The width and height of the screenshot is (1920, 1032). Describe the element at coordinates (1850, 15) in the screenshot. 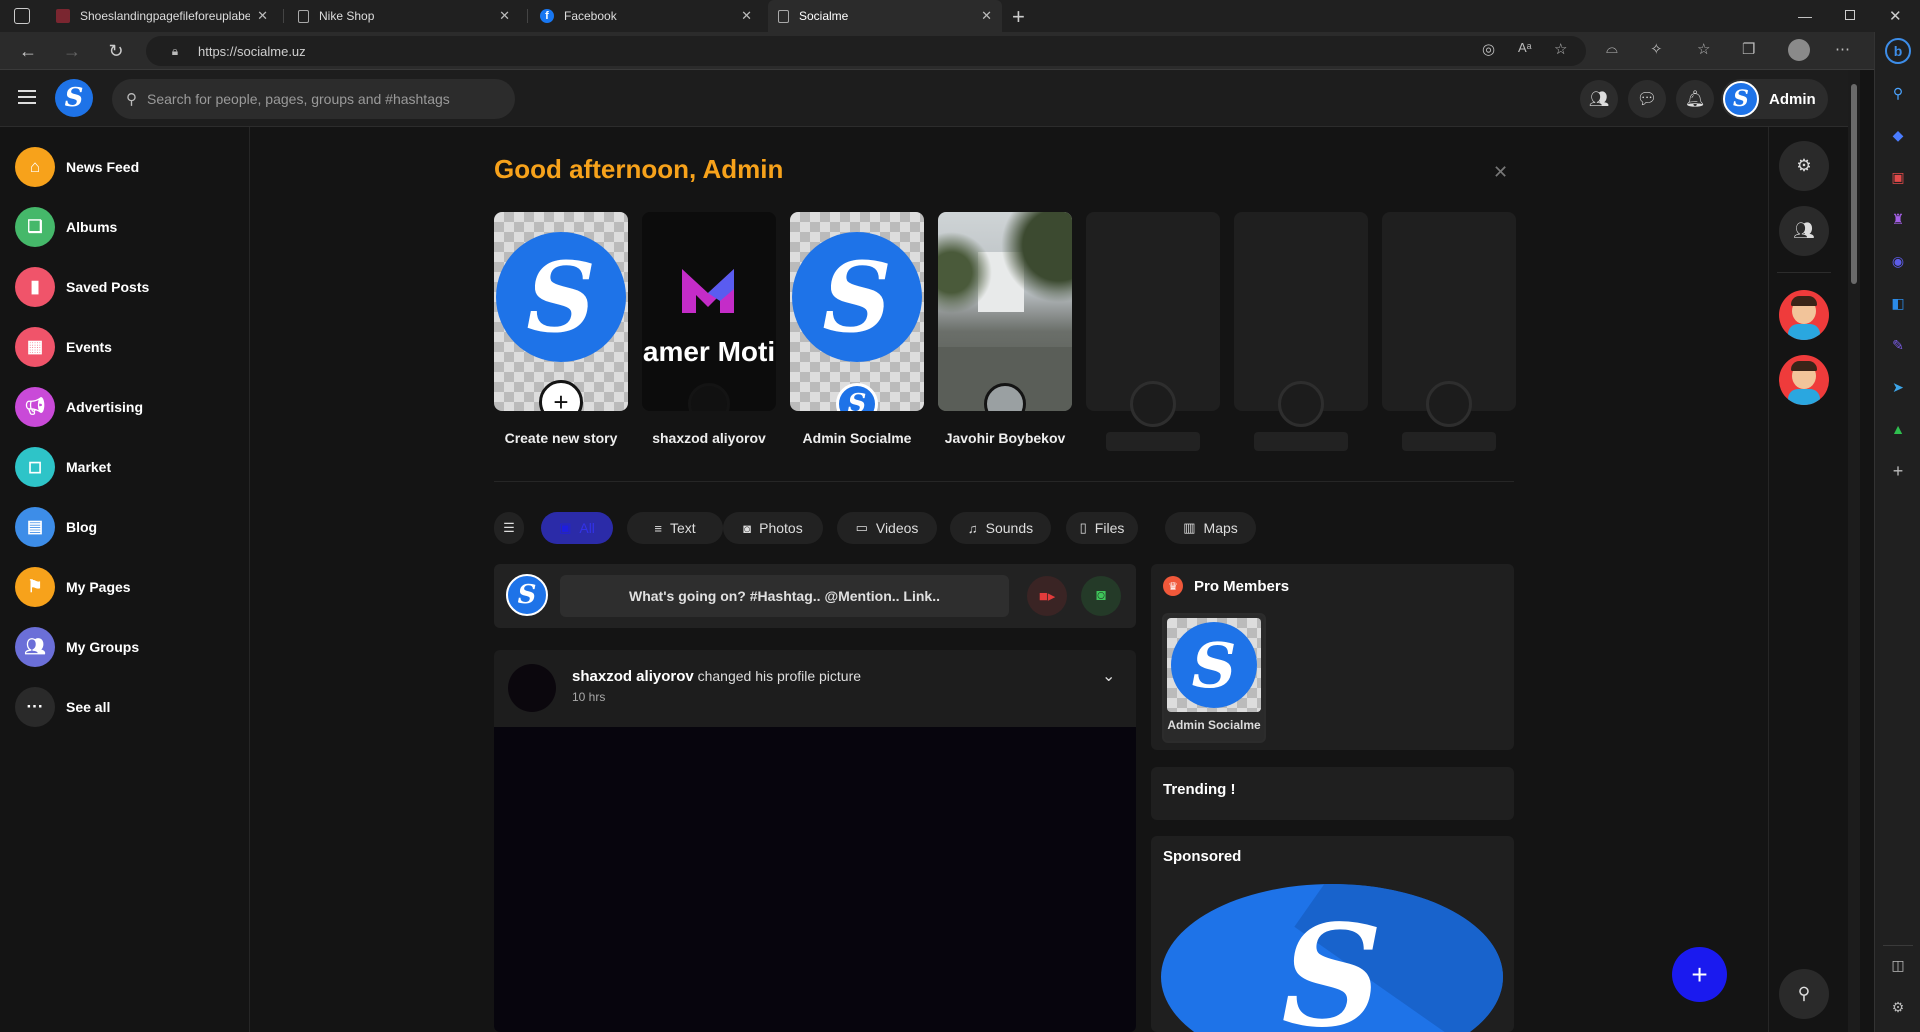

I see `restore-icon` at that location.